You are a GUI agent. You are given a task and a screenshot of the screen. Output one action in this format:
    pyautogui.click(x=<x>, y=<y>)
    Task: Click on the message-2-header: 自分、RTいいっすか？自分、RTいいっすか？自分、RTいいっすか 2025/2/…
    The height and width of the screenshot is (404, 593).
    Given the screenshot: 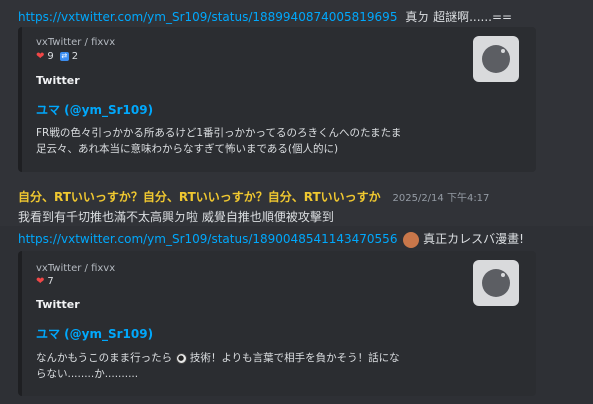 What is the action you would take?
    pyautogui.click(x=253, y=196)
    